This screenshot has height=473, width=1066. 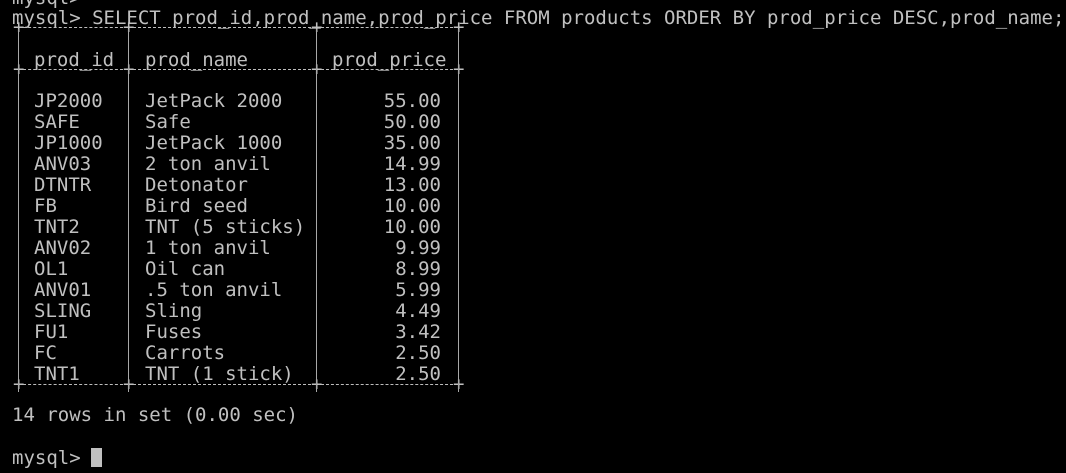 I want to click on cell-prod-id: FU1, so click(x=51, y=332).